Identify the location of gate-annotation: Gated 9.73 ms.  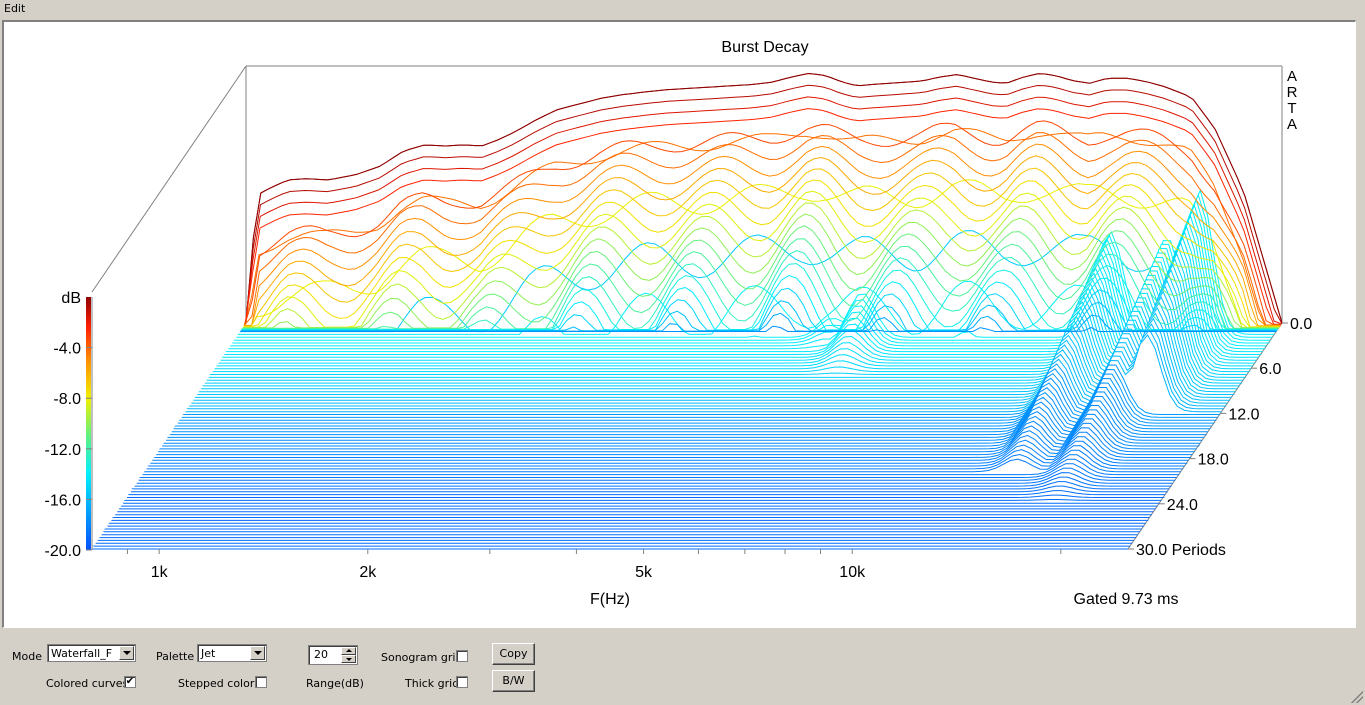
(1126, 599).